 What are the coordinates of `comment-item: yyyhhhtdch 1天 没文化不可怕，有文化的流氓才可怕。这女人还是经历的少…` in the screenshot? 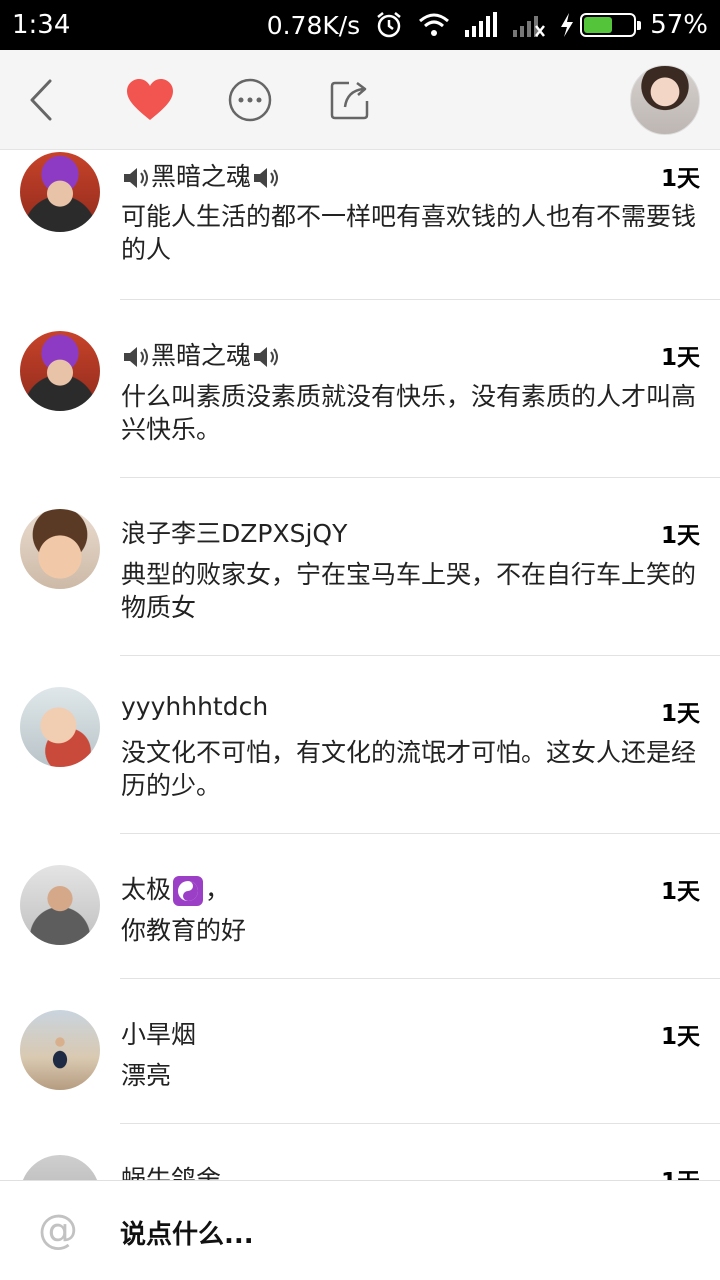 It's located at (360, 745).